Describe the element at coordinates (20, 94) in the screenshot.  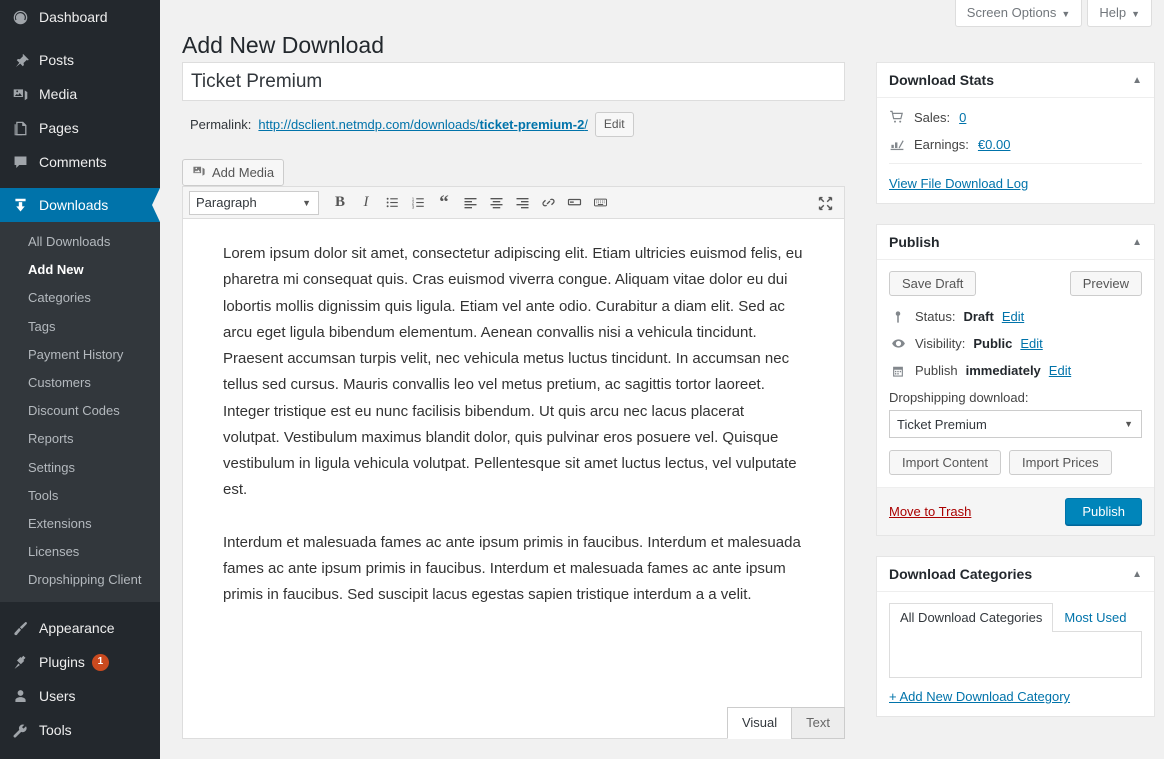
I see `media-icon` at that location.